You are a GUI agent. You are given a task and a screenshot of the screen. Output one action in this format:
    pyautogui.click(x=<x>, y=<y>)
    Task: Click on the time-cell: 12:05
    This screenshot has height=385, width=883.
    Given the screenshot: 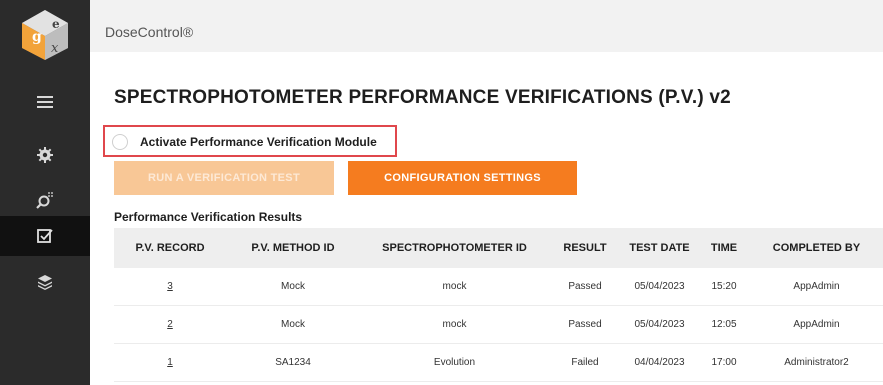 What is the action you would take?
    pyautogui.click(x=724, y=324)
    